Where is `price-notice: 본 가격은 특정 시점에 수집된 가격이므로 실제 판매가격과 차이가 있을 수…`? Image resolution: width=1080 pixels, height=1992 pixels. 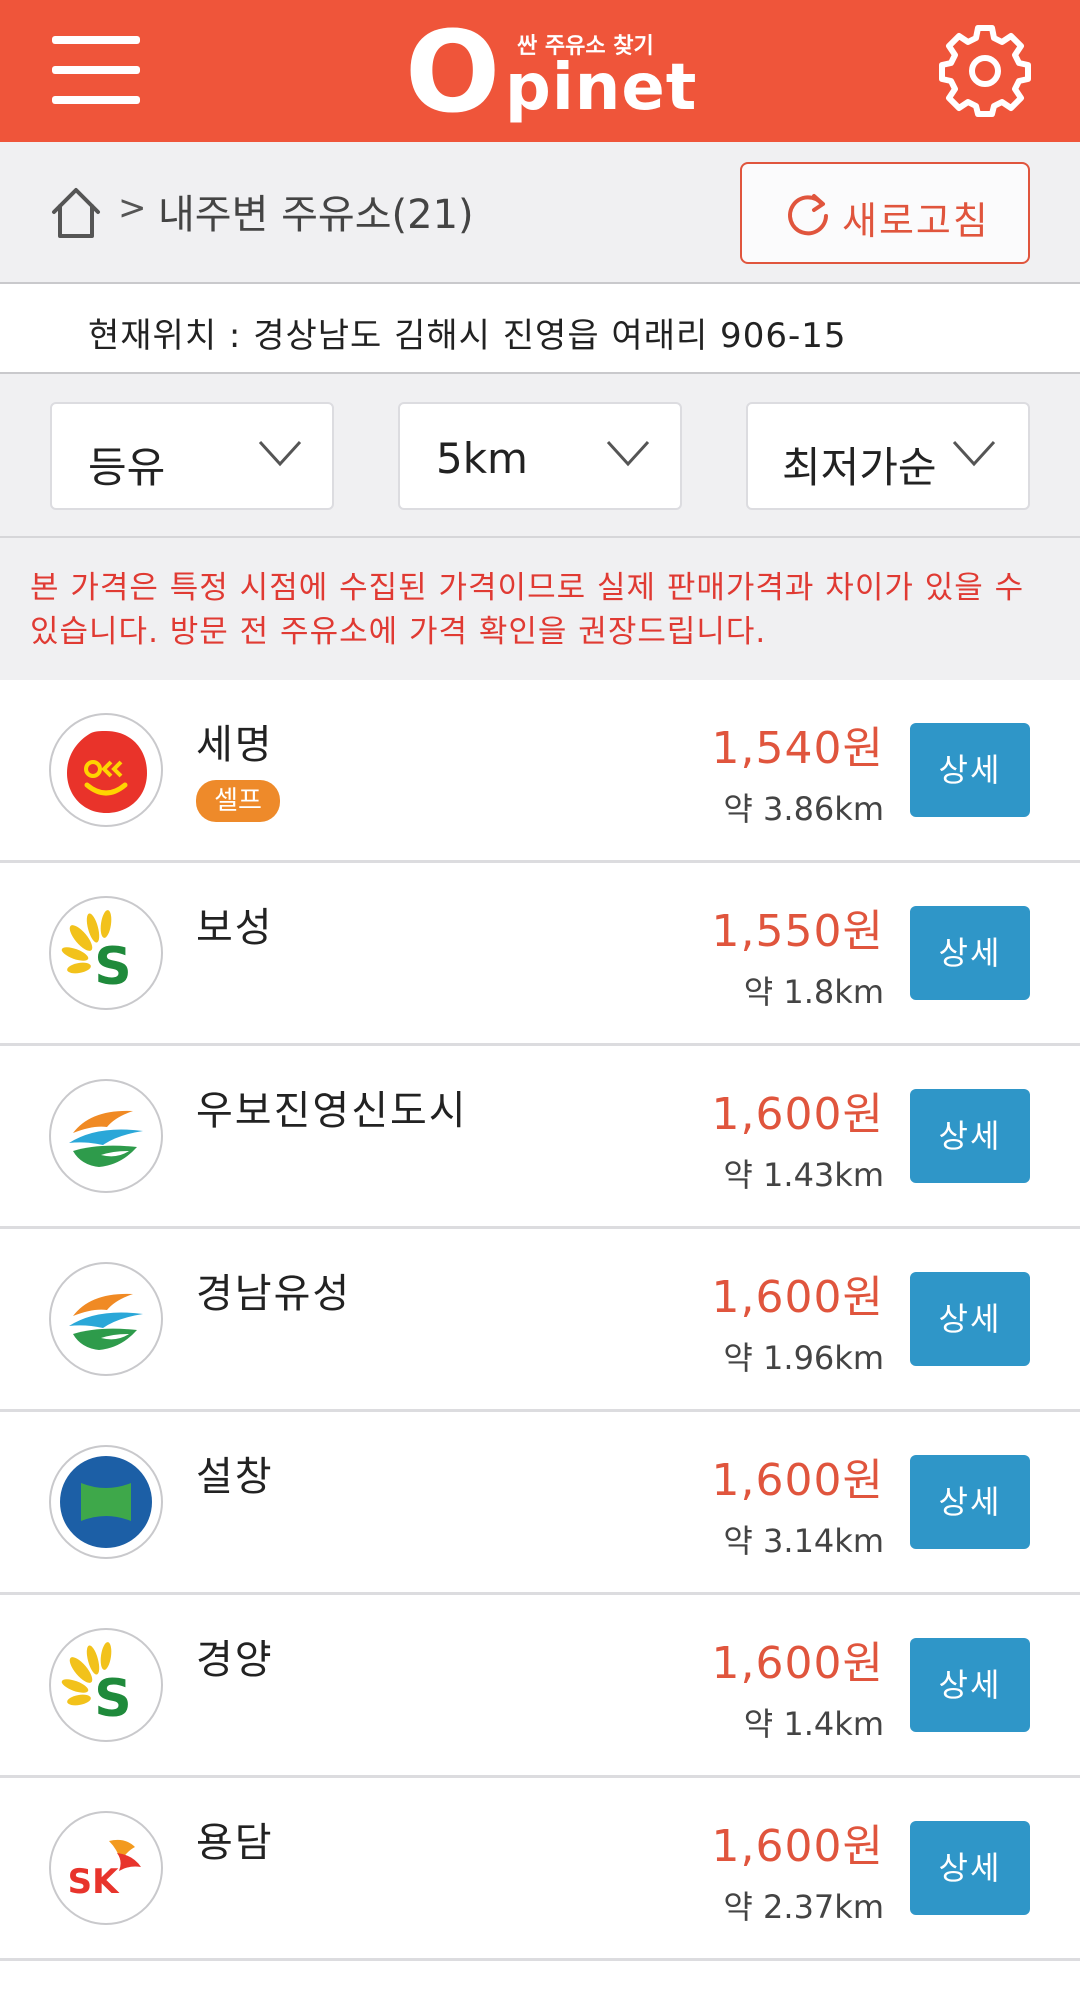
price-notice: 본 가격은 특정 시점에 수집된 가격이므로 실제 판매가격과 차이가 있을 수… is located at coordinates (540, 609).